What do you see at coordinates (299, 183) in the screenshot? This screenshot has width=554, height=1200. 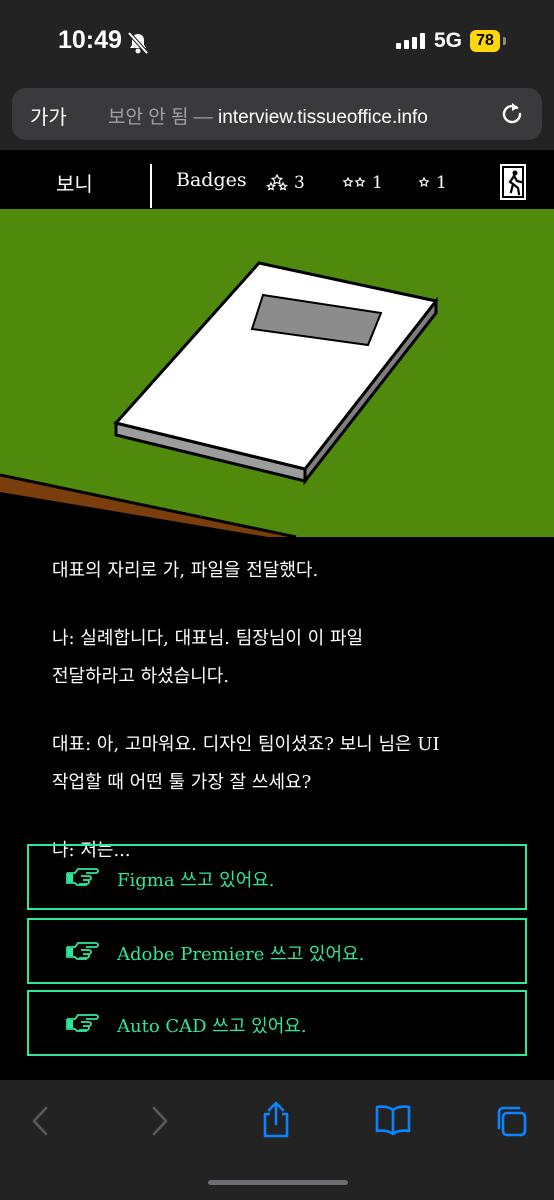 I see `badge-count: 3` at bounding box center [299, 183].